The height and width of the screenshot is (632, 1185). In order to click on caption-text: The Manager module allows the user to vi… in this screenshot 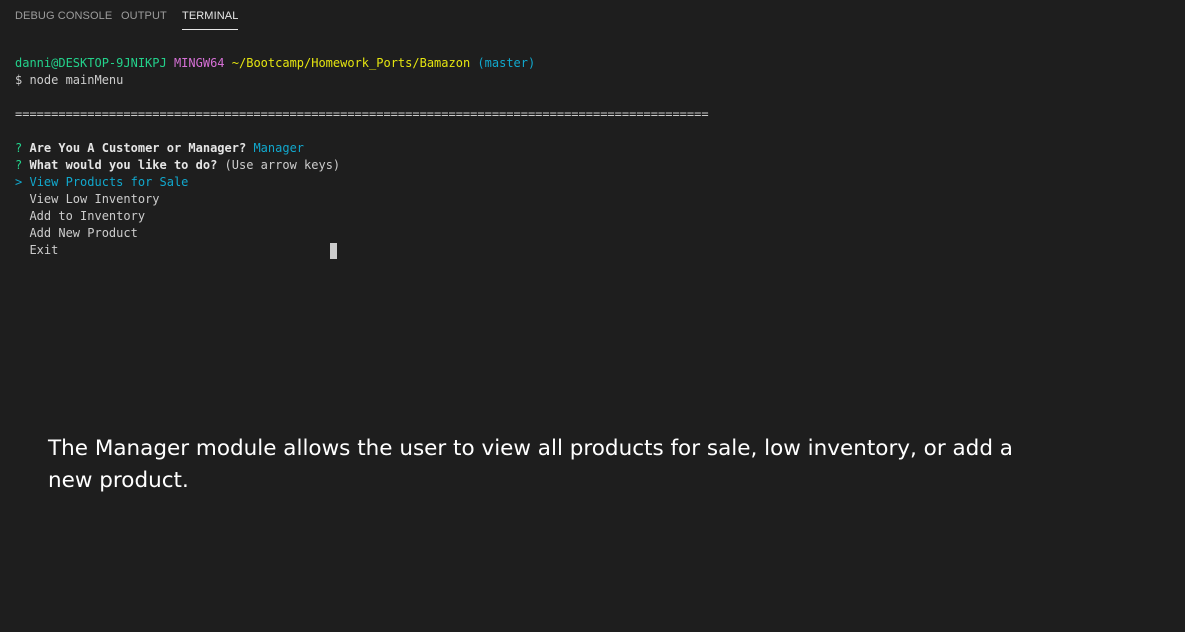, I will do `click(530, 464)`.